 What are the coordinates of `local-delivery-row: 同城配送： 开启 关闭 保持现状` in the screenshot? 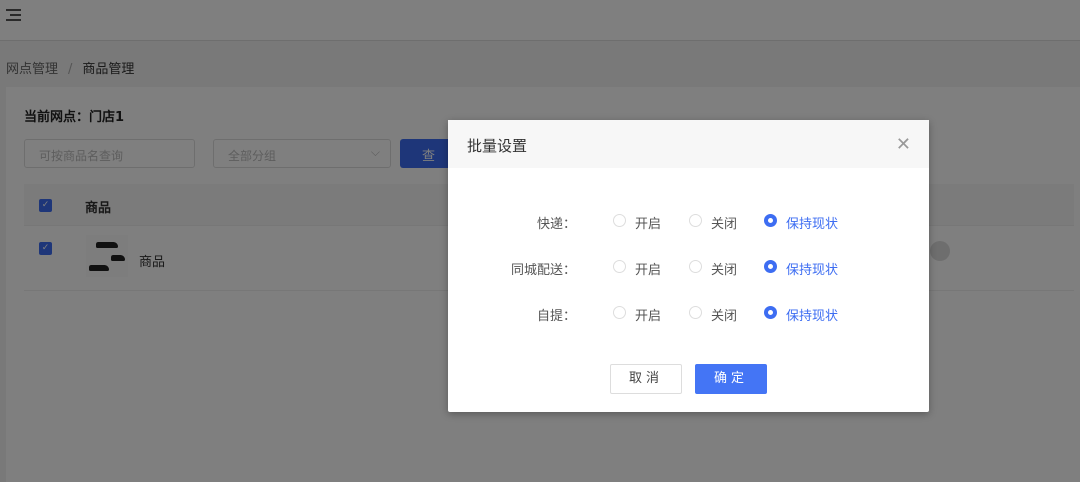 It's located at (688, 267).